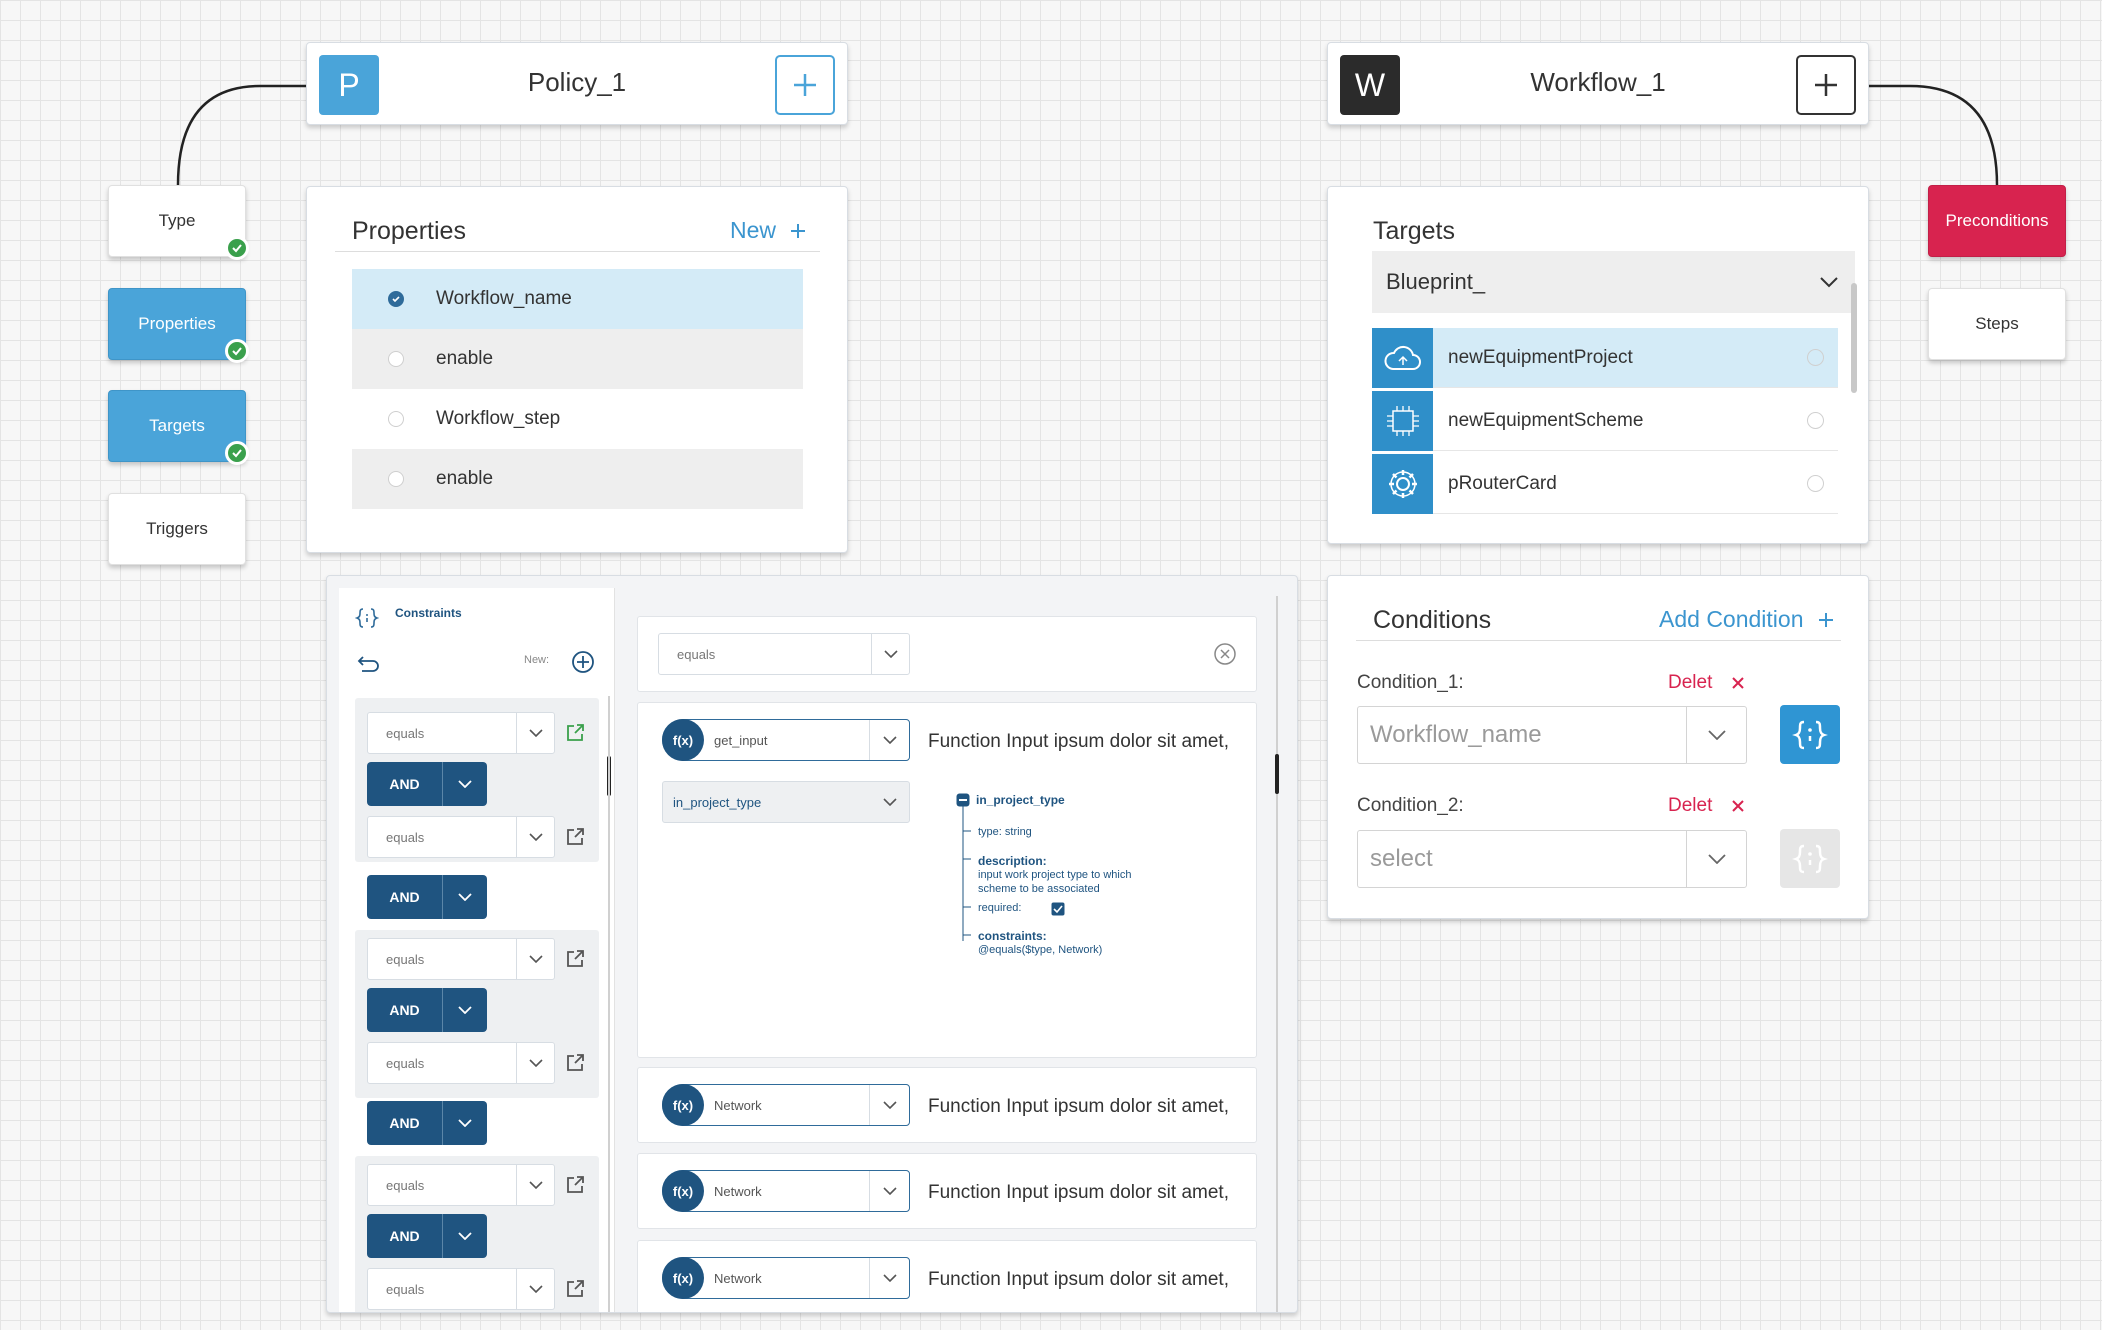 The image size is (2102, 1330). What do you see at coordinates (784, 654) in the screenshot?
I see `top-operator-select: equals` at bounding box center [784, 654].